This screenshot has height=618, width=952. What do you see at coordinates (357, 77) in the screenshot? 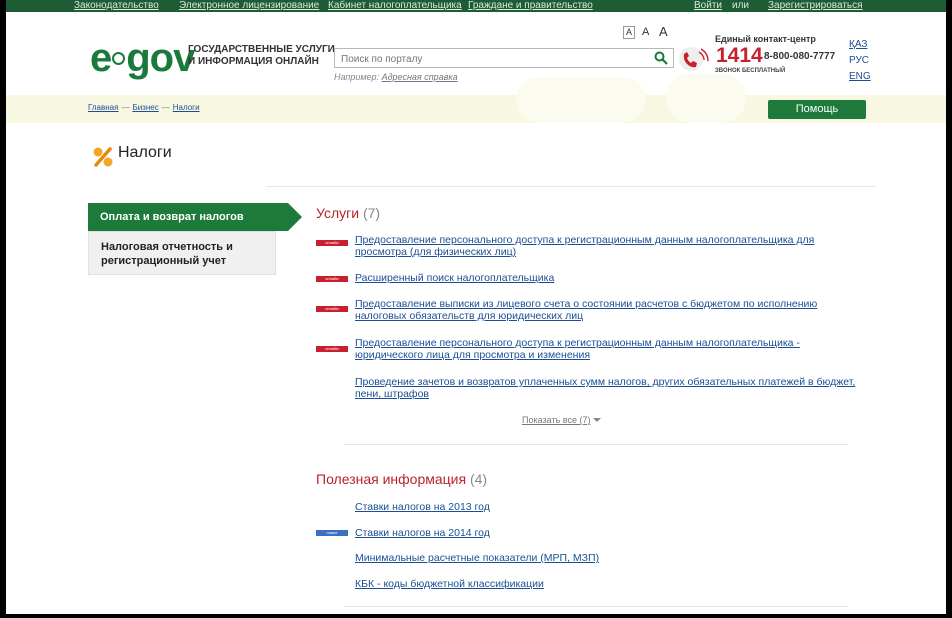
I see `search-example-prefix: Например:` at bounding box center [357, 77].